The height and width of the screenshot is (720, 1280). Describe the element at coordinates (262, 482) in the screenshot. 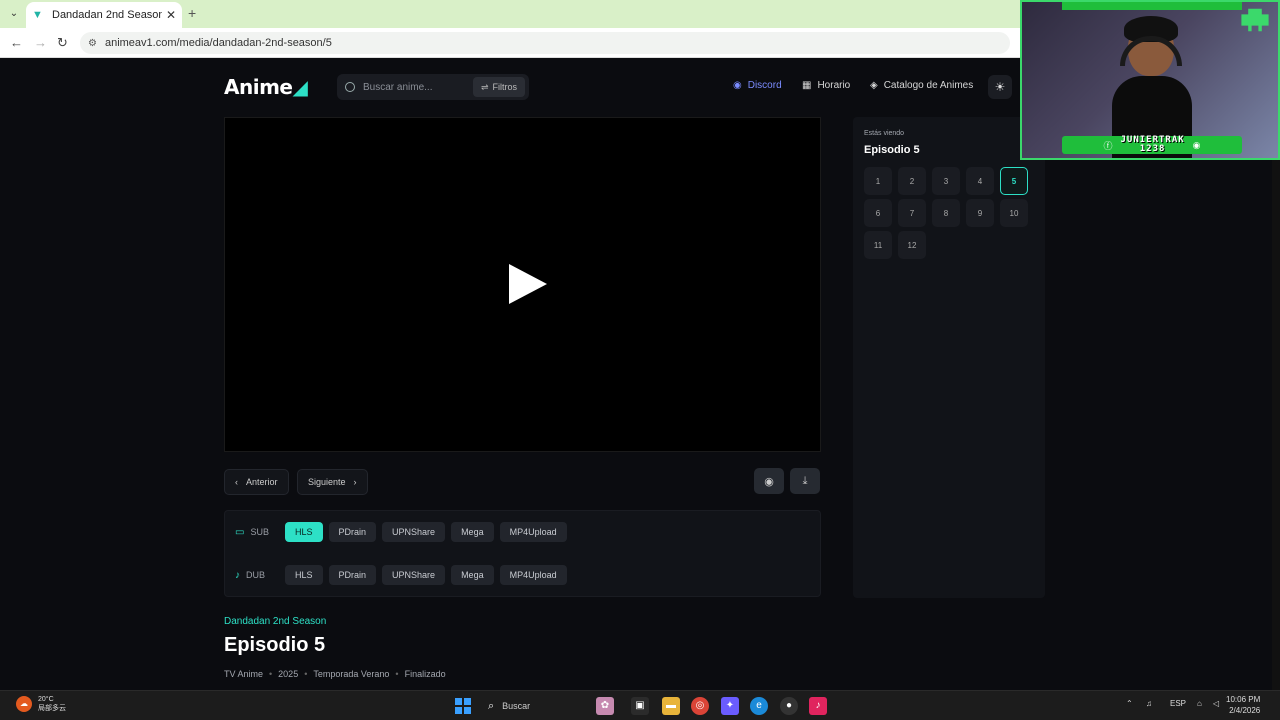

I see `previous-label: Anterior` at that location.